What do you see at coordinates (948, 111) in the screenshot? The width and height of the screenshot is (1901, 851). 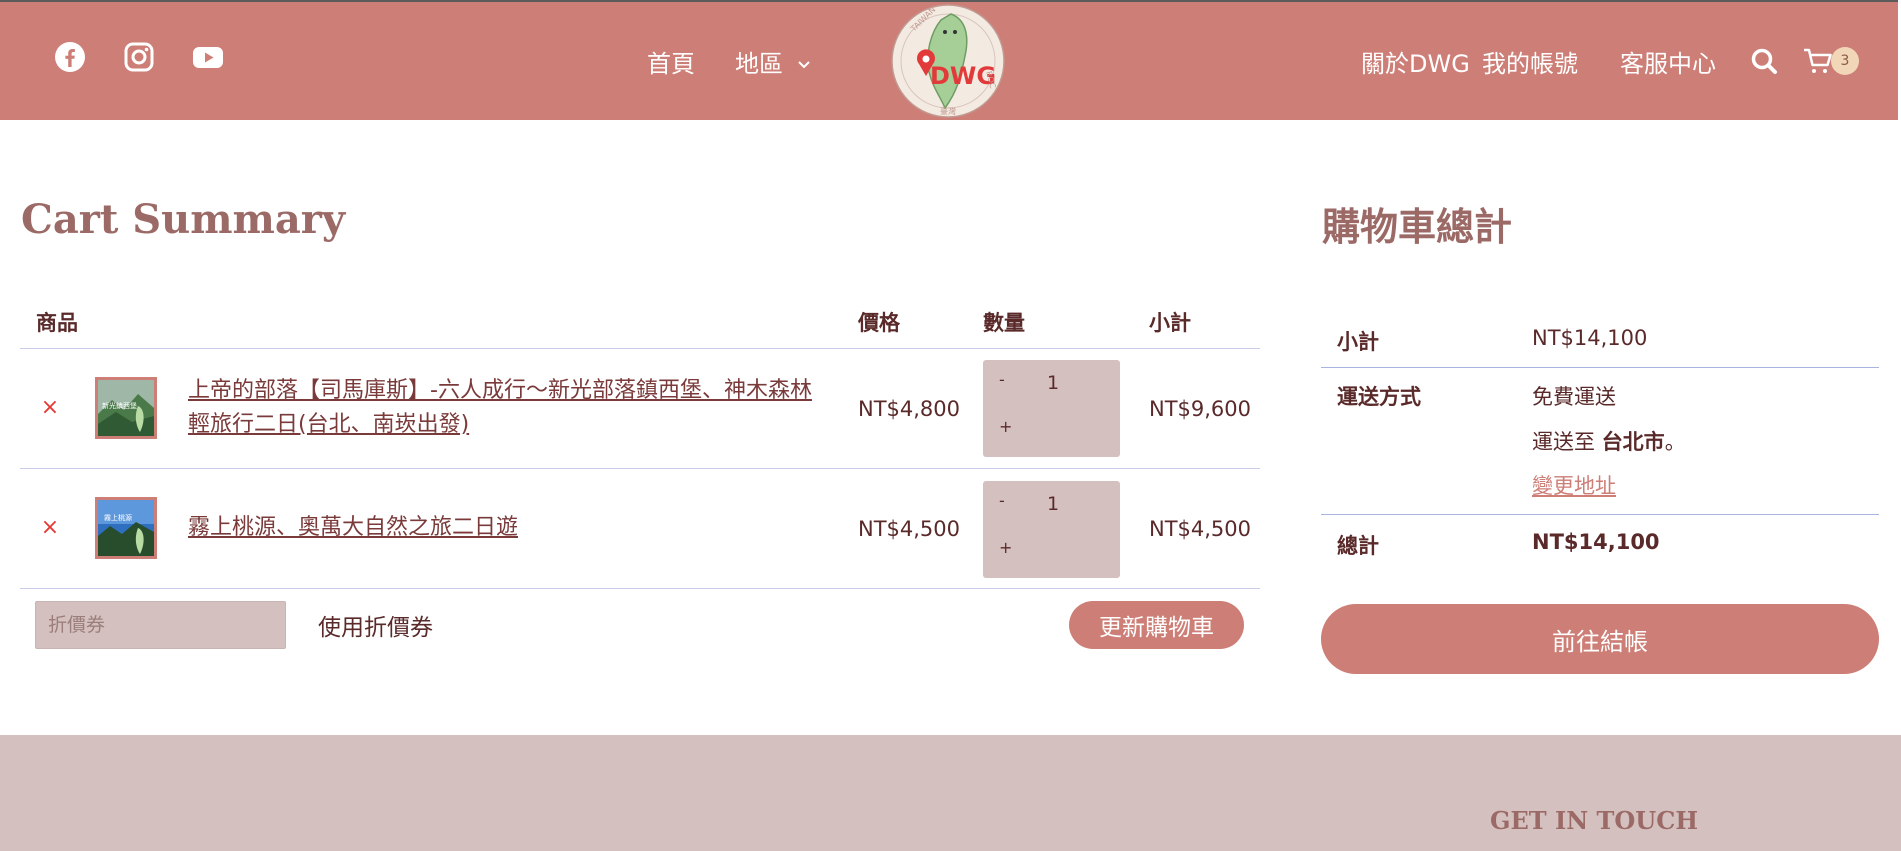 I see `logo-arc-bottom: 臺灣` at bounding box center [948, 111].